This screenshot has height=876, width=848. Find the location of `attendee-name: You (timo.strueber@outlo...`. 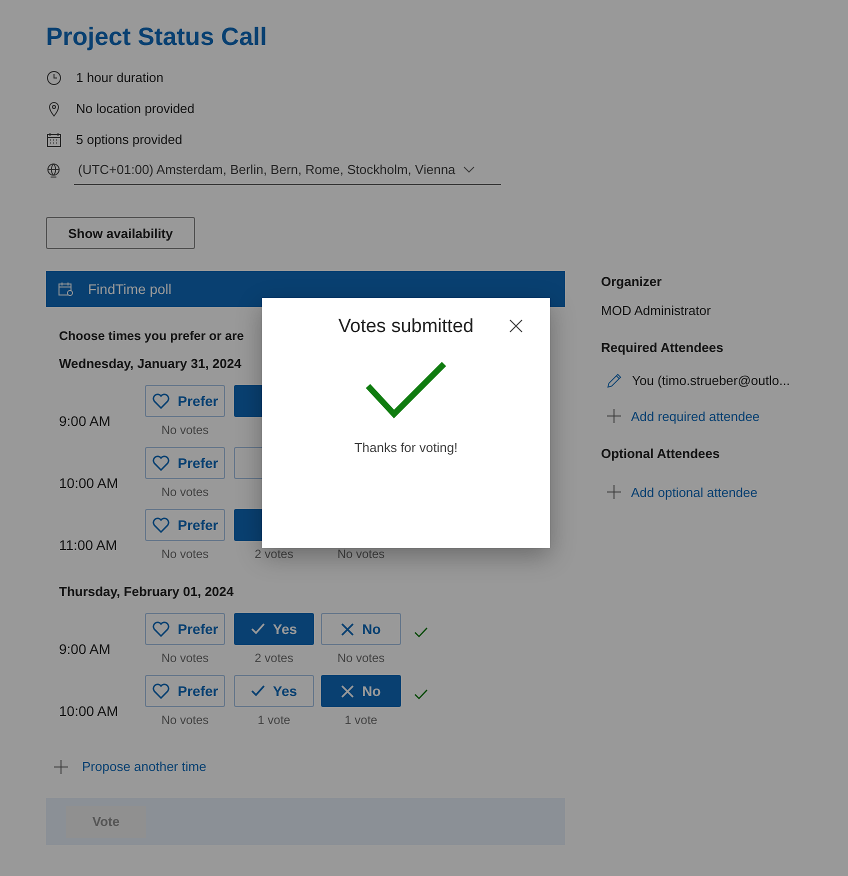

attendee-name: You (timo.strueber@outlo... is located at coordinates (711, 380).